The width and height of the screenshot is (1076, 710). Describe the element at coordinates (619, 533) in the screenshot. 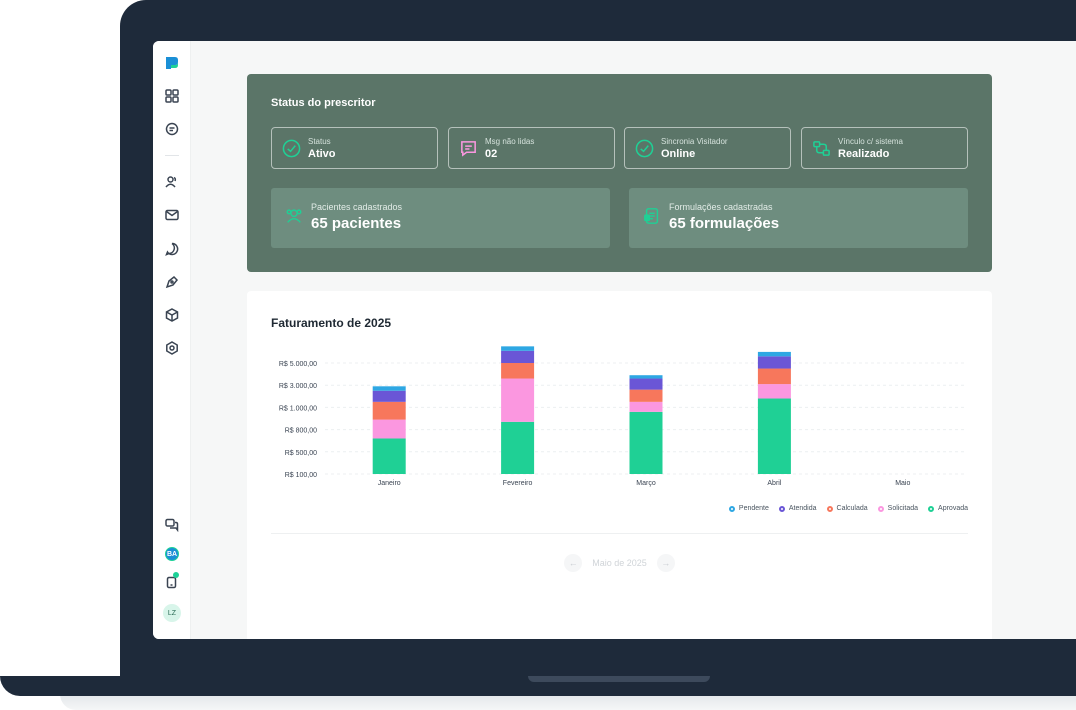

I see `revenue-separator` at that location.